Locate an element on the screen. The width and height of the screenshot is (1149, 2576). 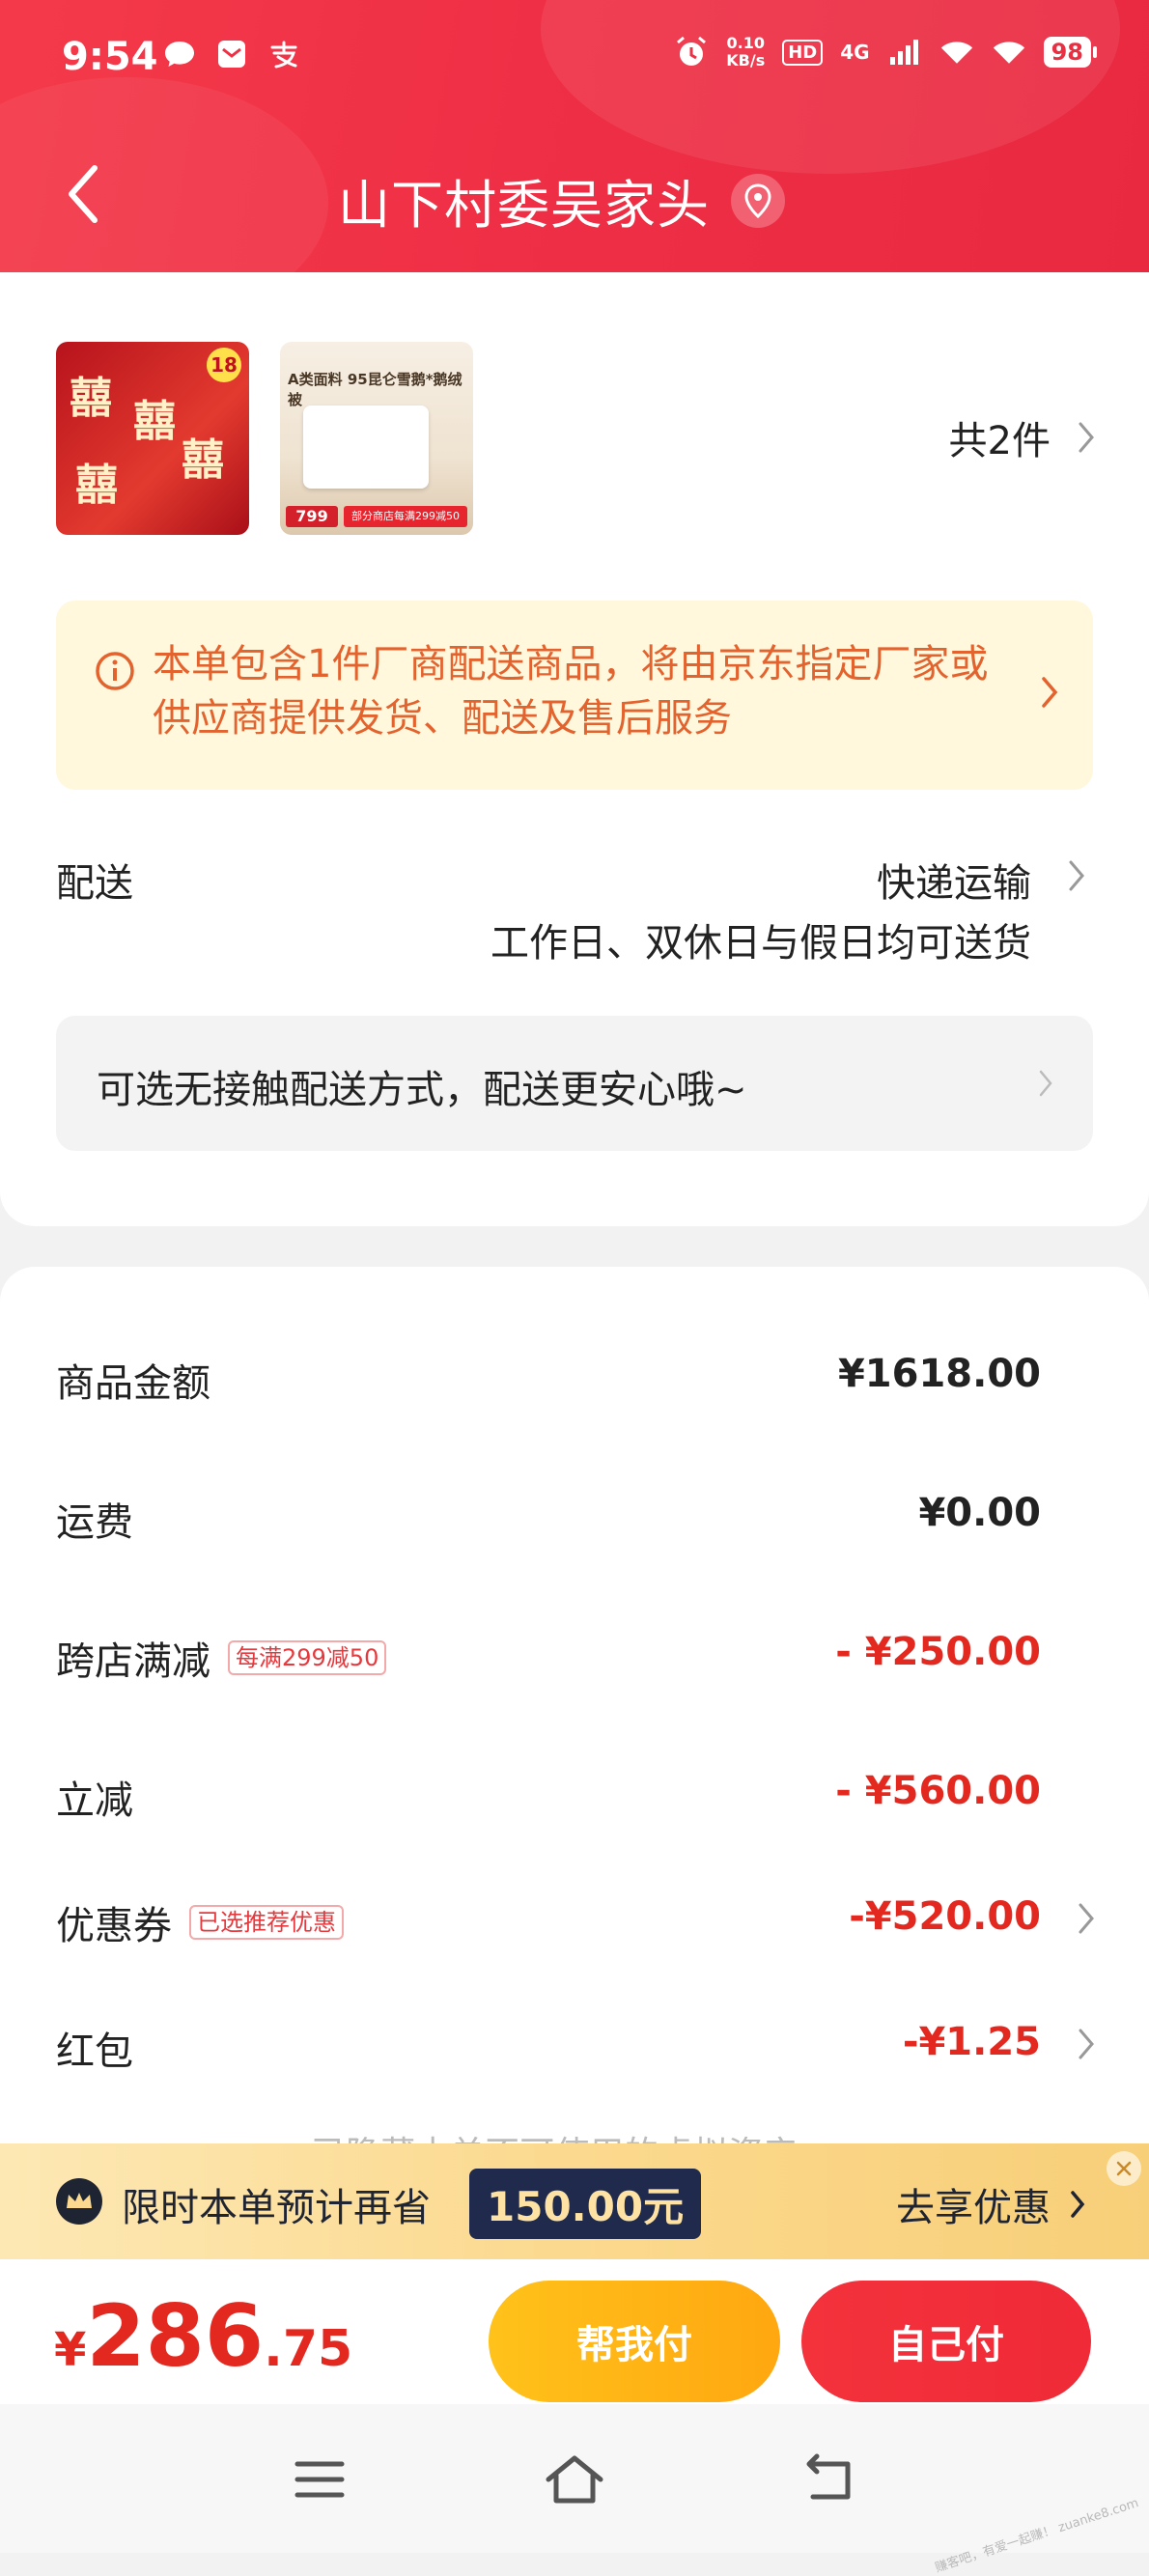
fee-label: 商品金额 is located at coordinates (133, 1384).